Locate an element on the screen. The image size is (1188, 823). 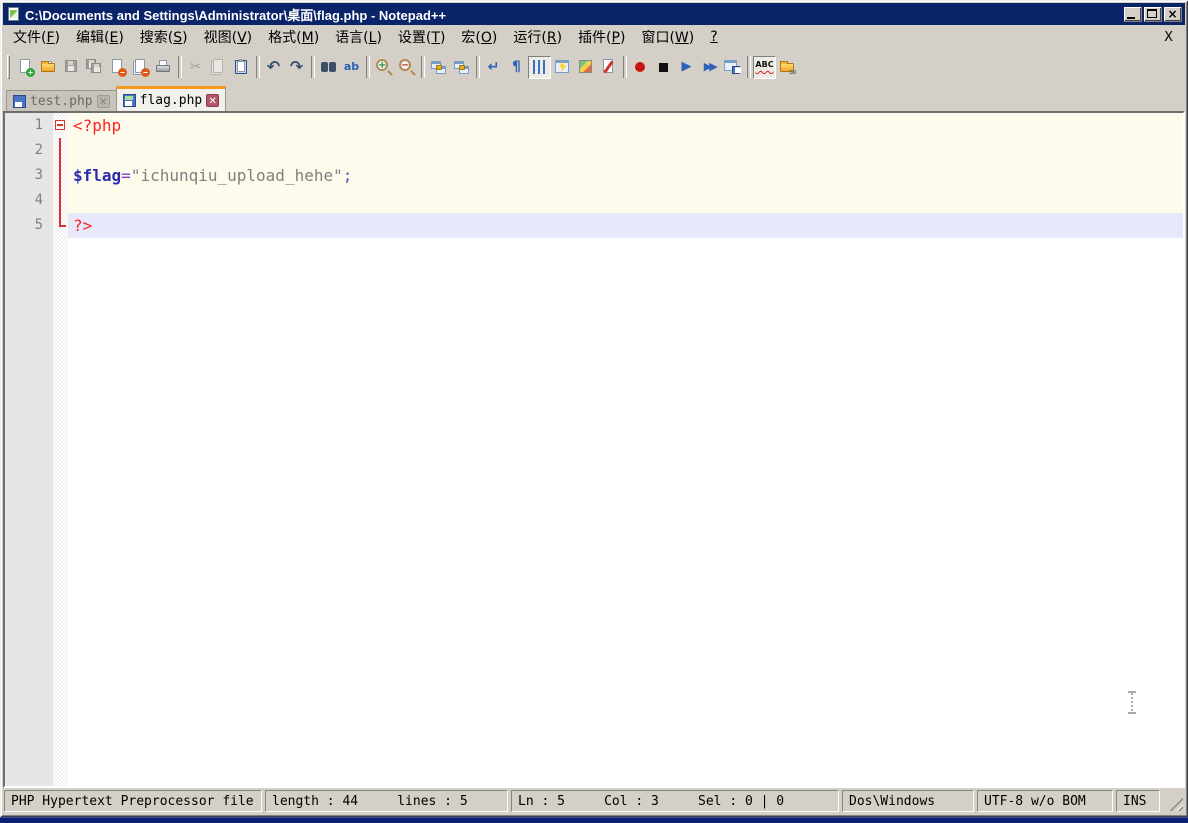
tab-label: test.php is located at coordinates (61, 101).